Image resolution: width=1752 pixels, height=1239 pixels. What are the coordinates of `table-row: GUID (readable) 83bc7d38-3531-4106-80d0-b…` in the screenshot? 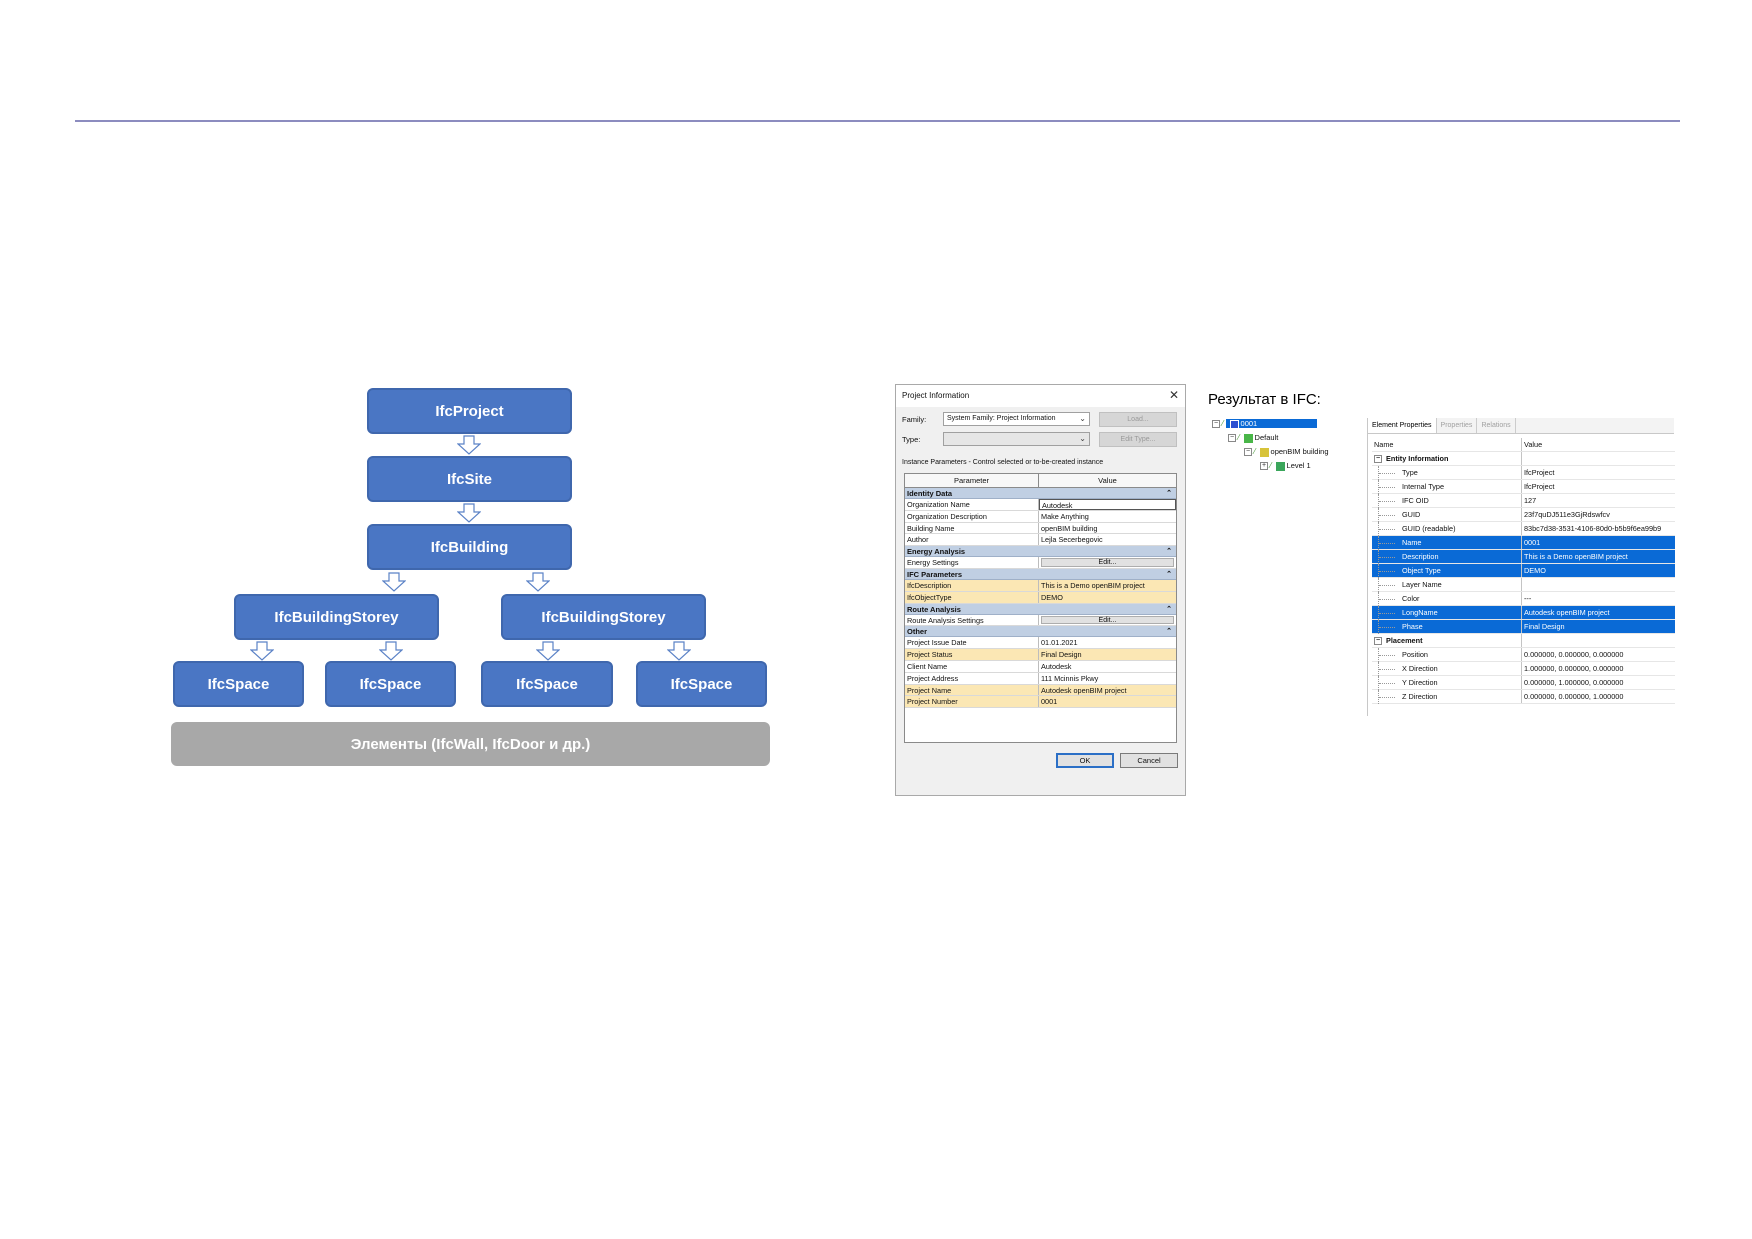 It's located at (1523, 529).